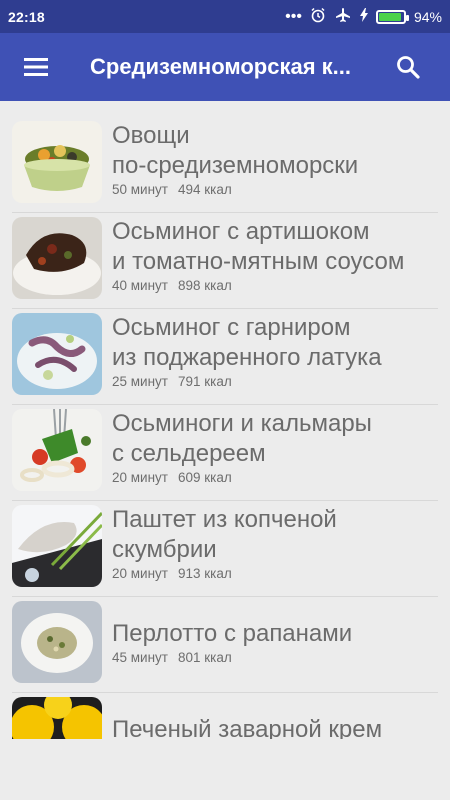 The height and width of the screenshot is (800, 450). I want to click on recipe-kcal: 898 ккал, so click(204, 285).